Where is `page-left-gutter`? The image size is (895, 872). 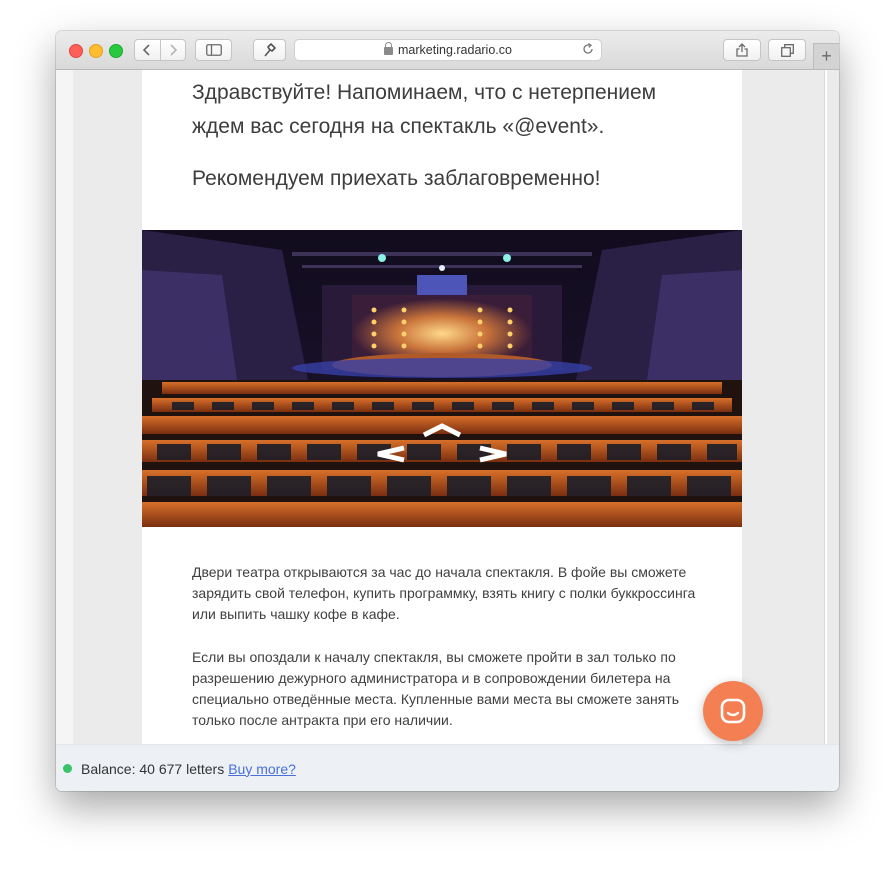
page-left-gutter is located at coordinates (64, 407).